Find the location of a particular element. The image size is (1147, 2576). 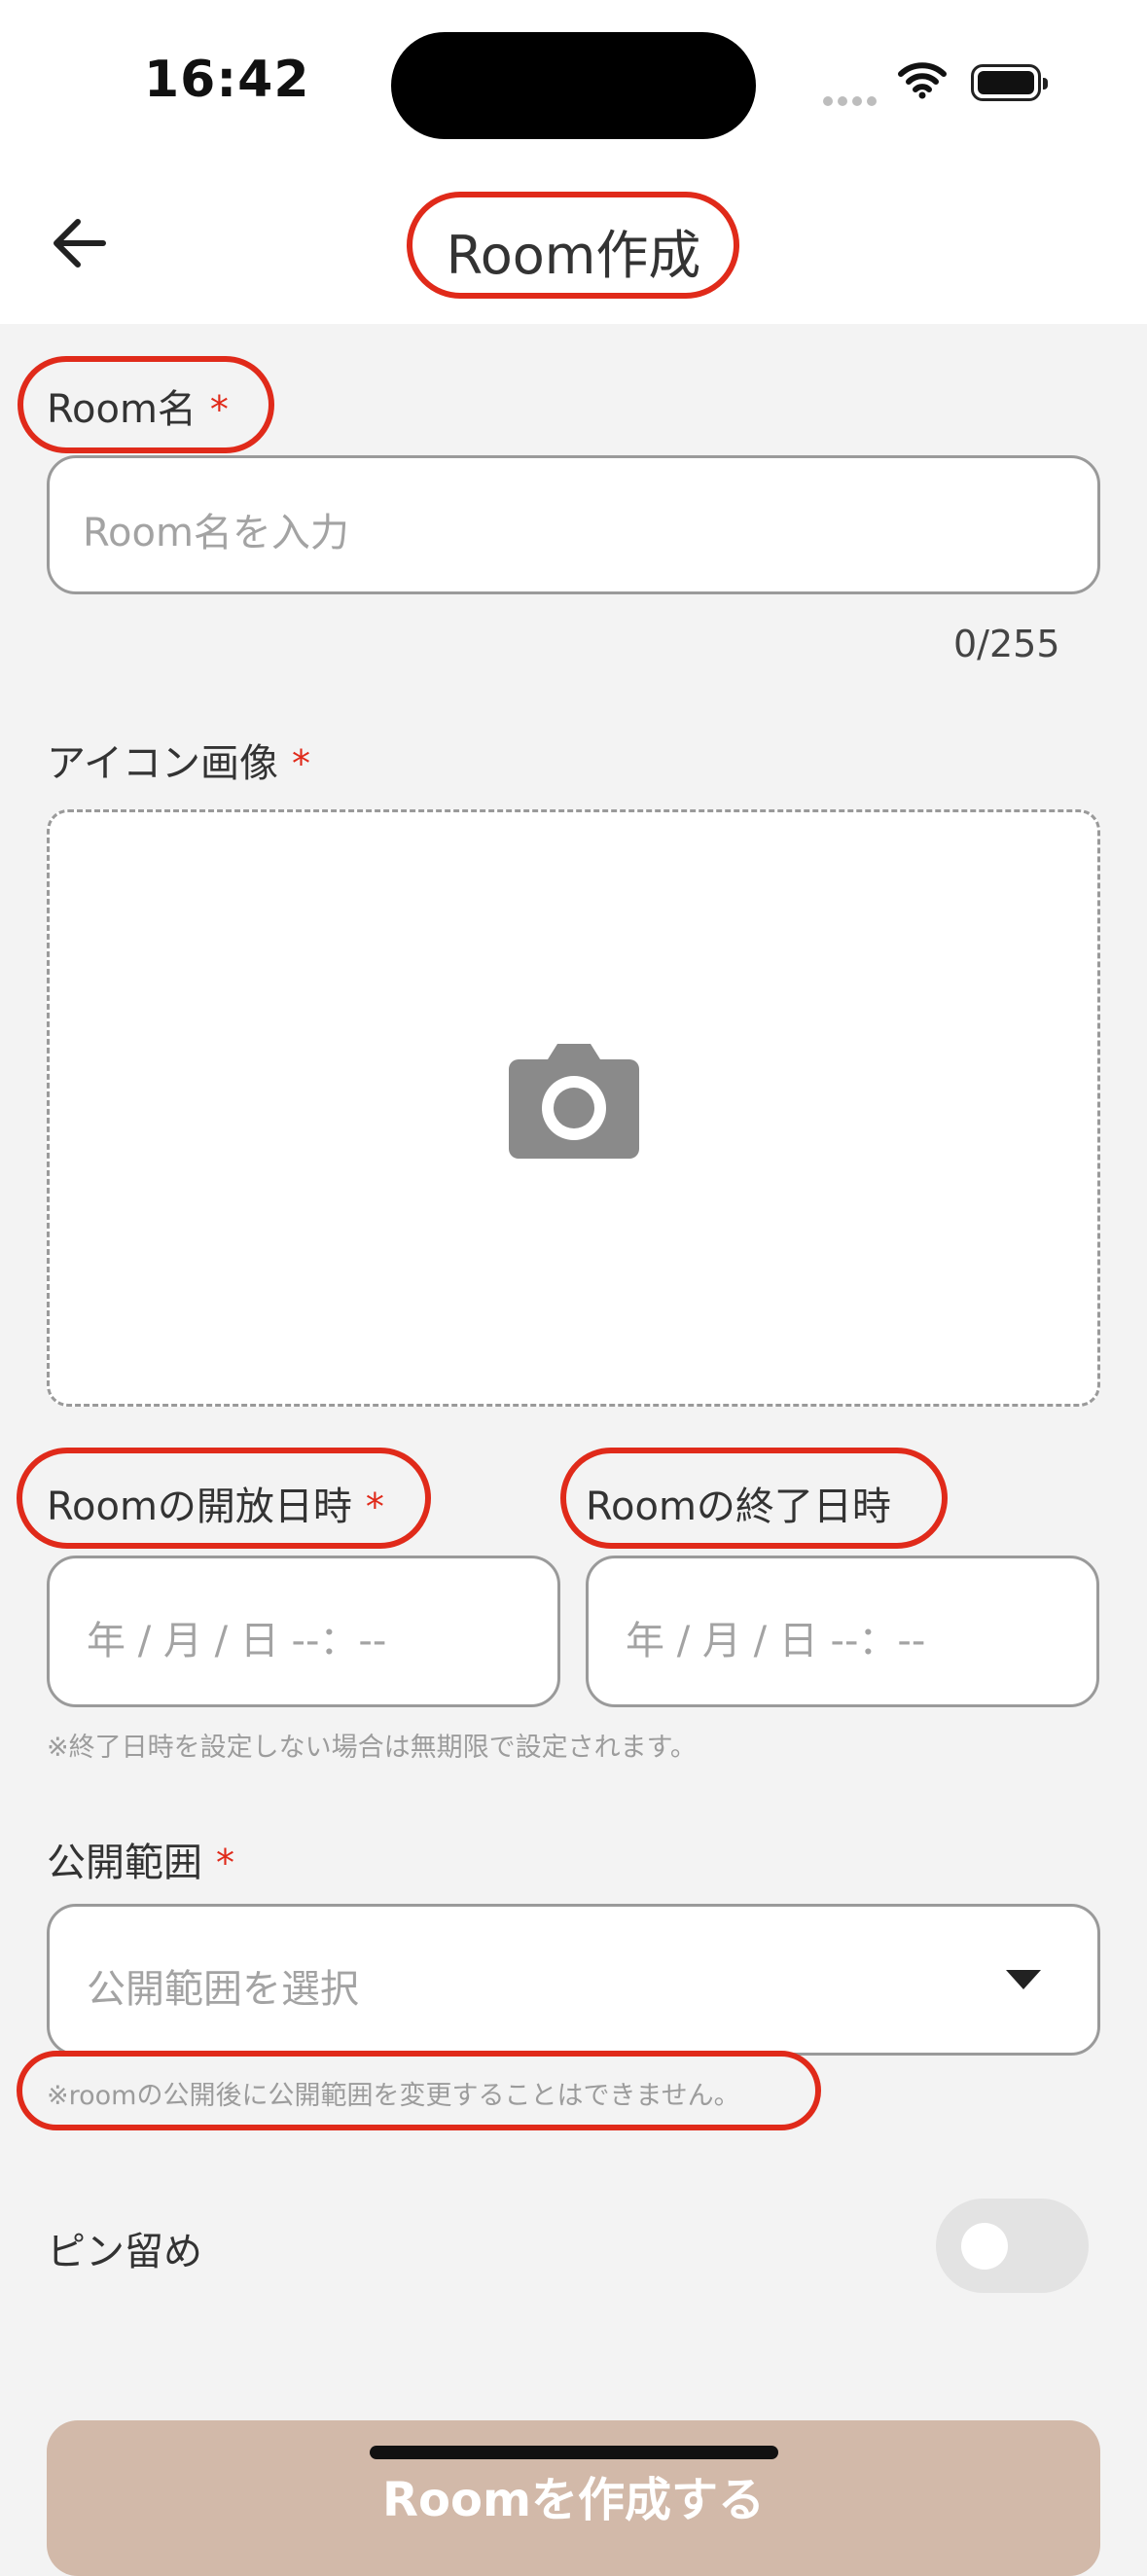

battery-icon is located at coordinates (1009, 82).